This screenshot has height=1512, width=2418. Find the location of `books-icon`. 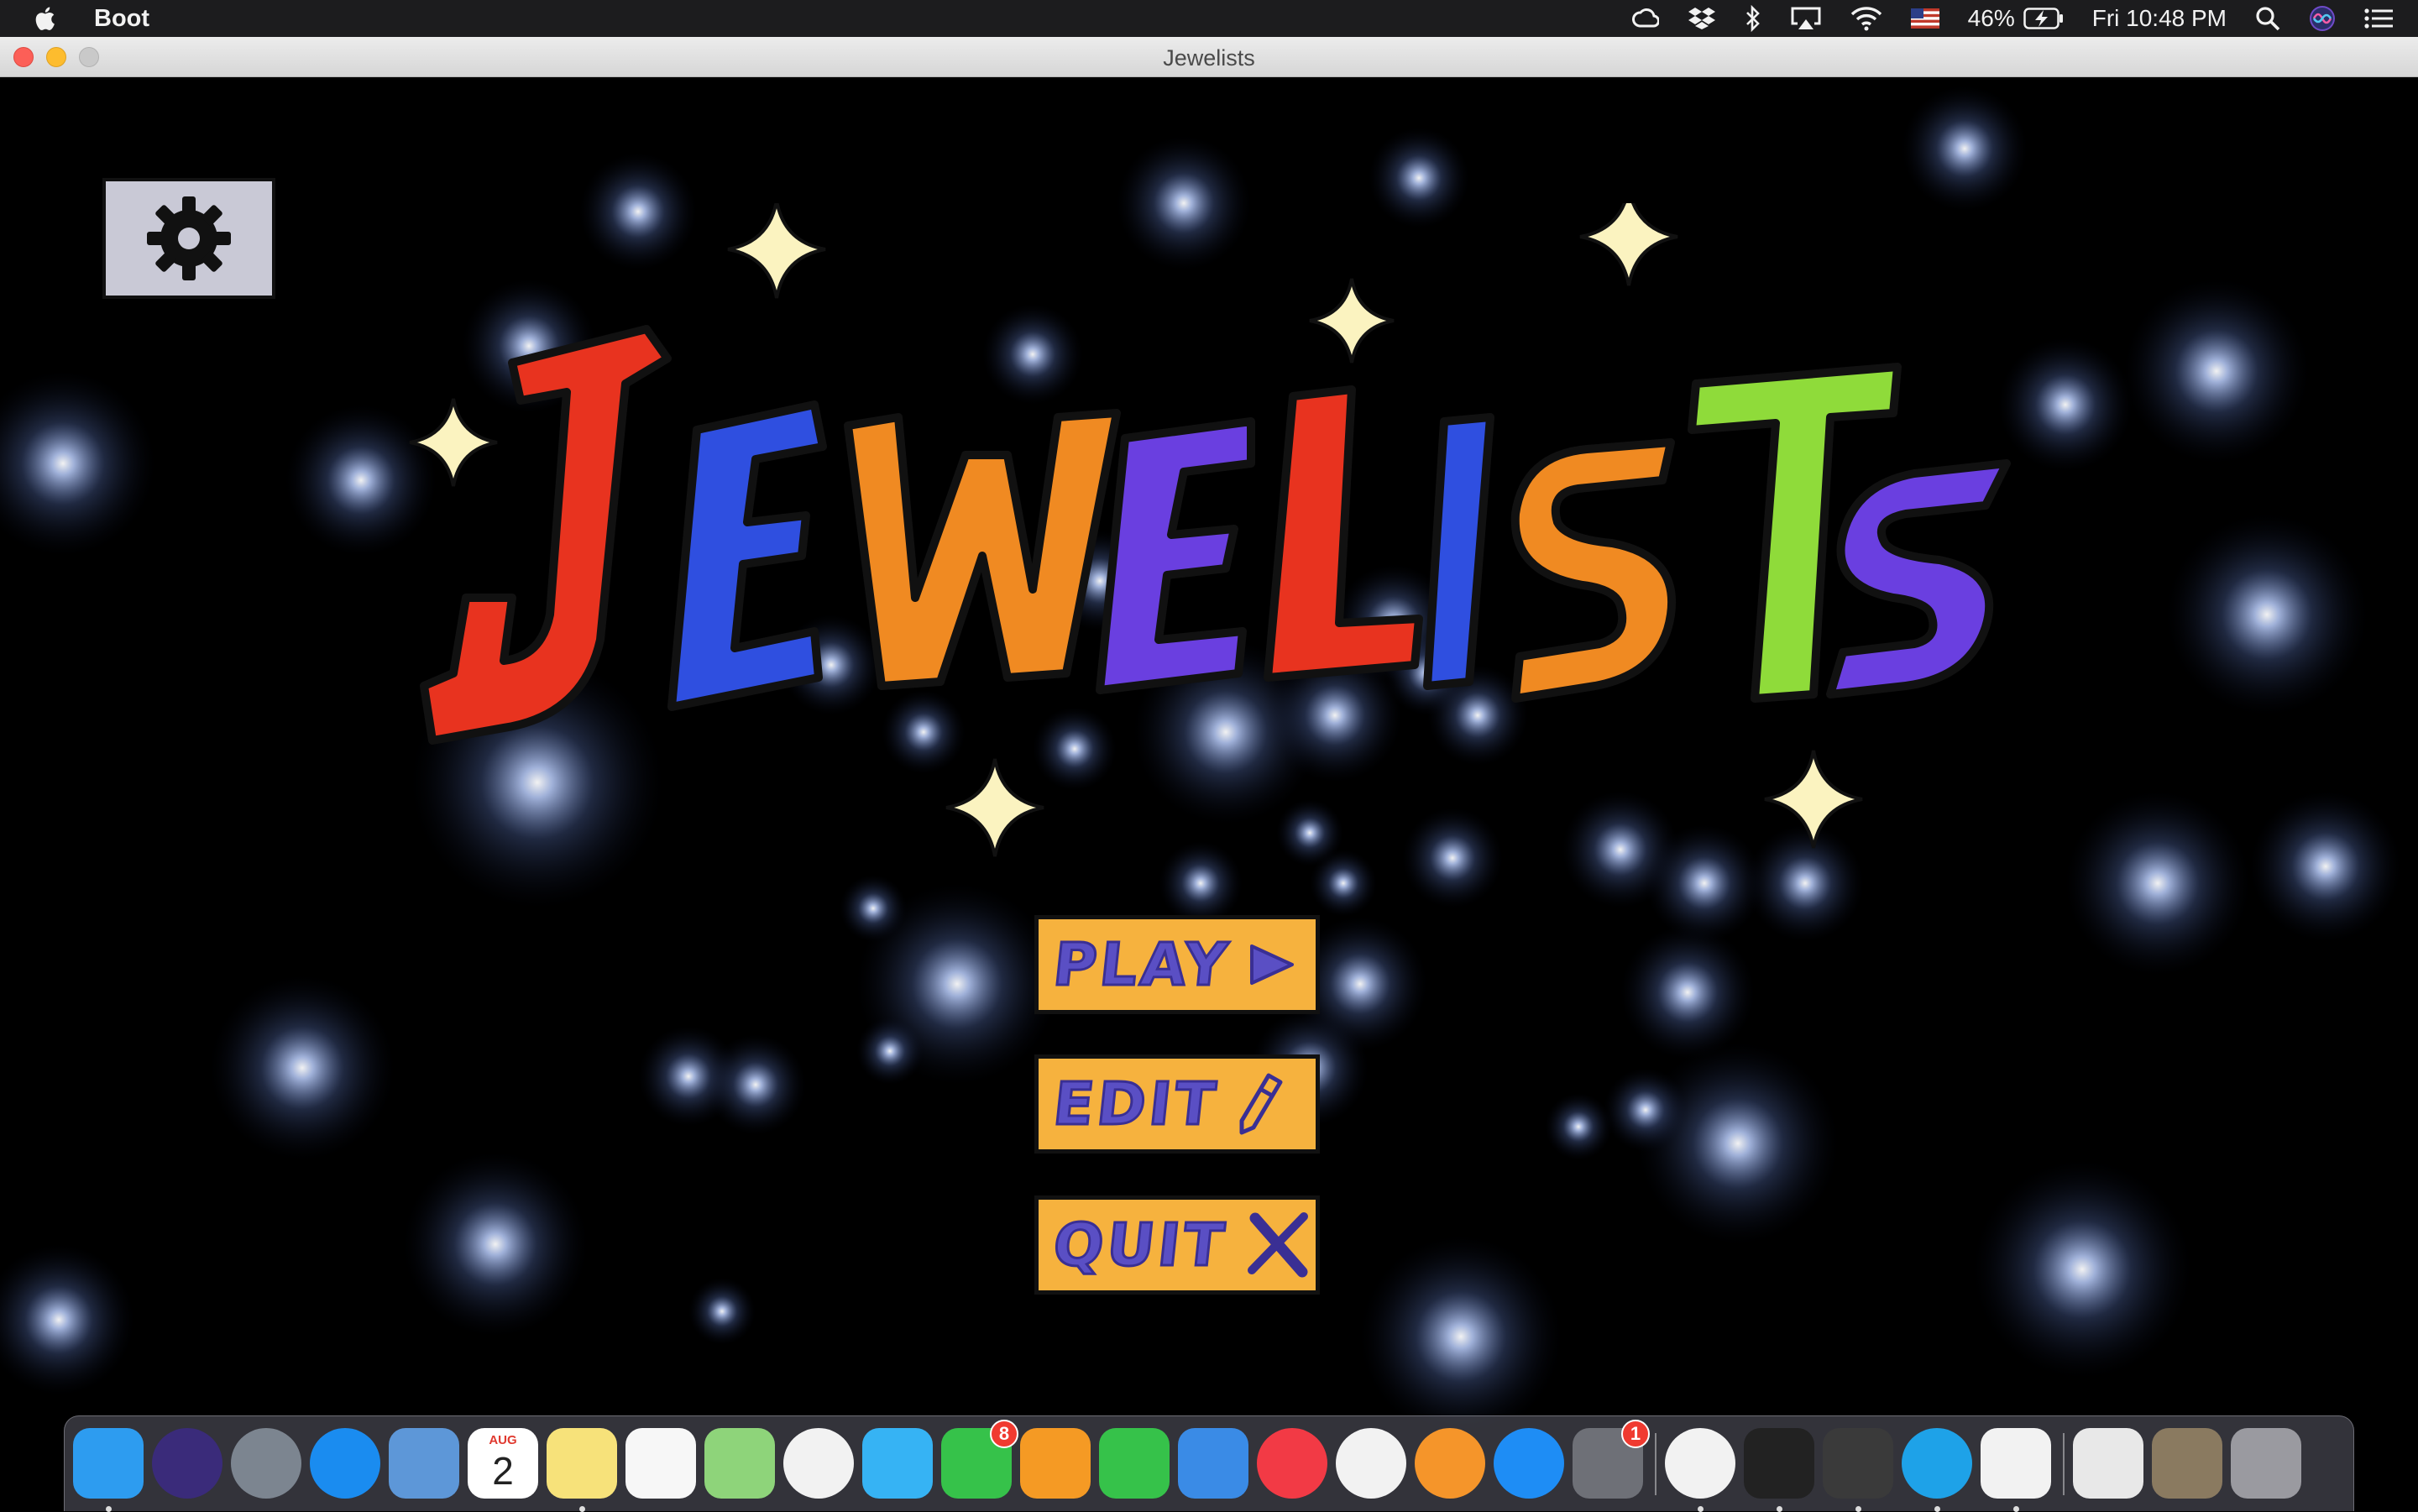

books-icon is located at coordinates (1450, 1463).